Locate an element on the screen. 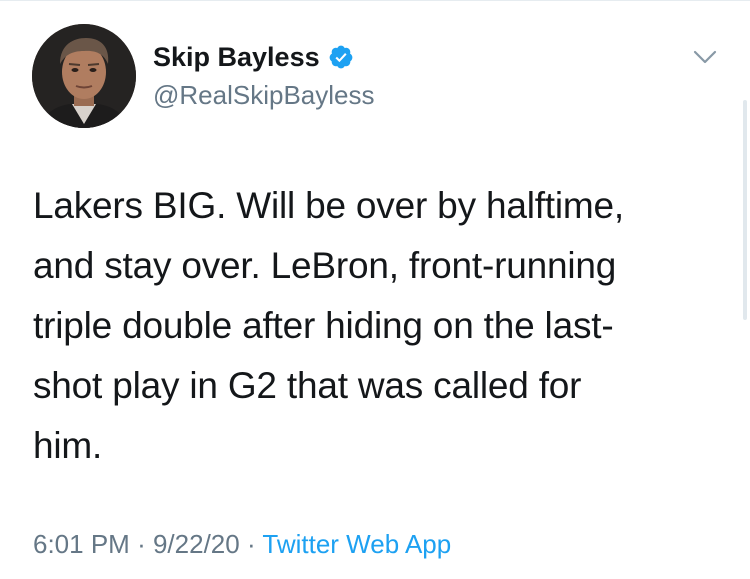  display-name: Skip Bayless is located at coordinates (236, 57).